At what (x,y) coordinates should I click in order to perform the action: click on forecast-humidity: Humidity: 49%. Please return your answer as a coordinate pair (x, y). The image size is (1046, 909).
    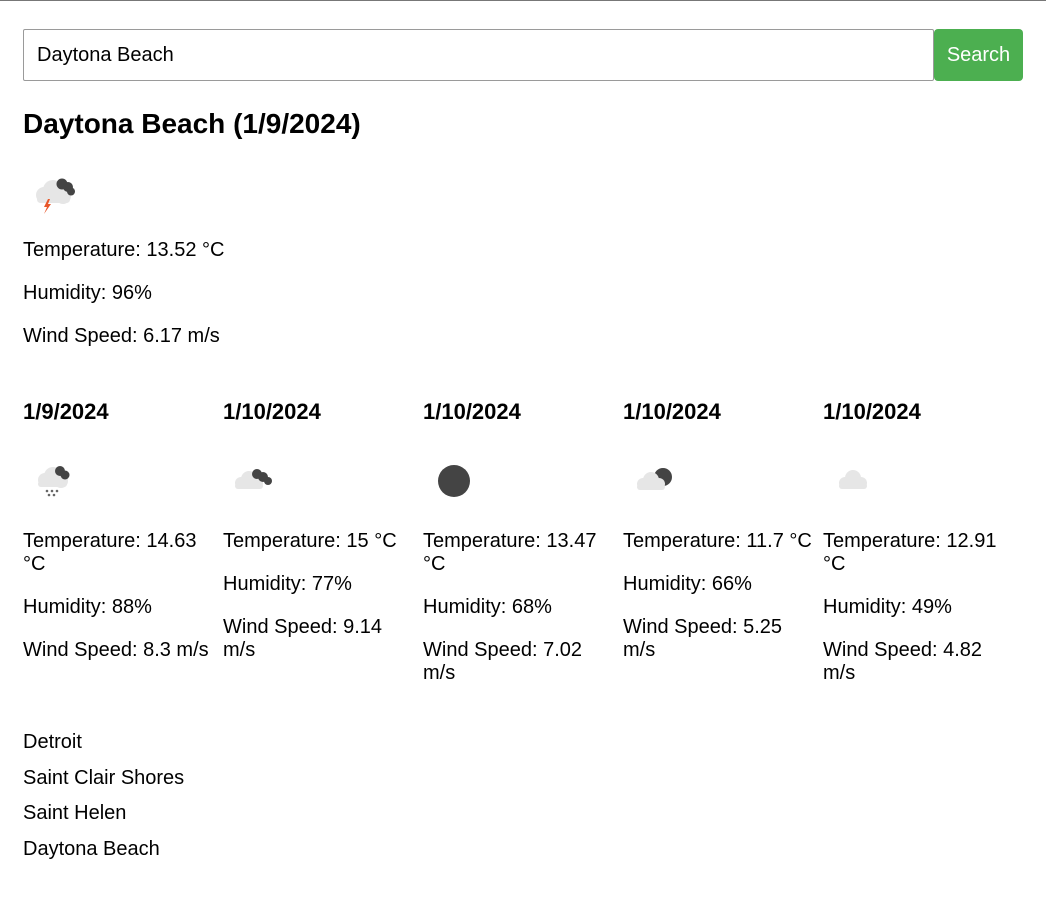
    Looking at the image, I should click on (887, 607).